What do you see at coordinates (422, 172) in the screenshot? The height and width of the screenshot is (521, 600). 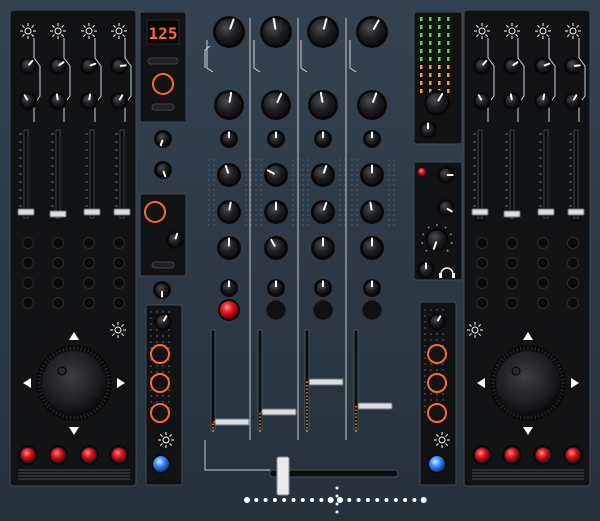 I see `record-led` at bounding box center [422, 172].